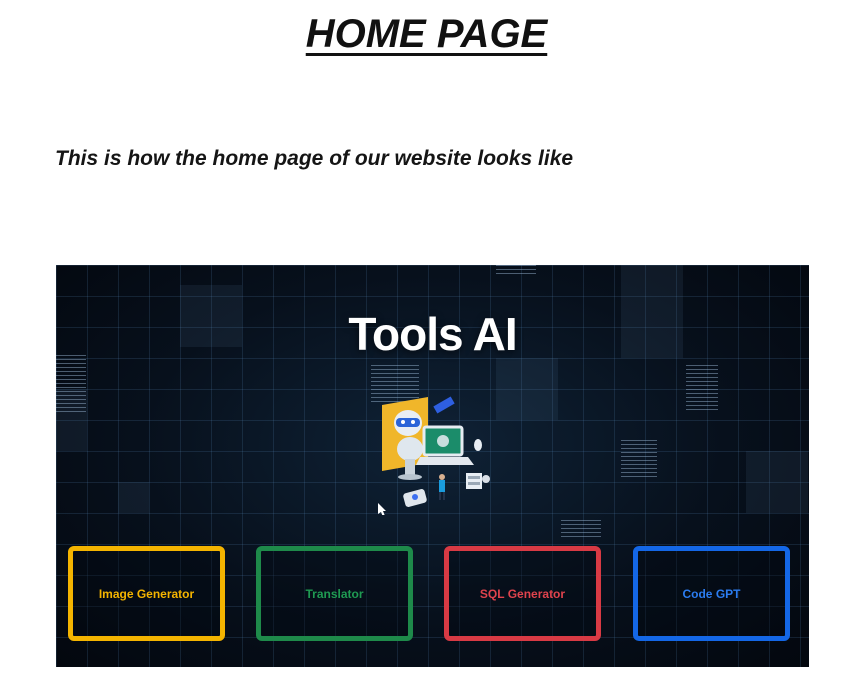 This screenshot has height=692, width=853. What do you see at coordinates (426, 34) in the screenshot?
I see `page-title: HOME PAGE` at bounding box center [426, 34].